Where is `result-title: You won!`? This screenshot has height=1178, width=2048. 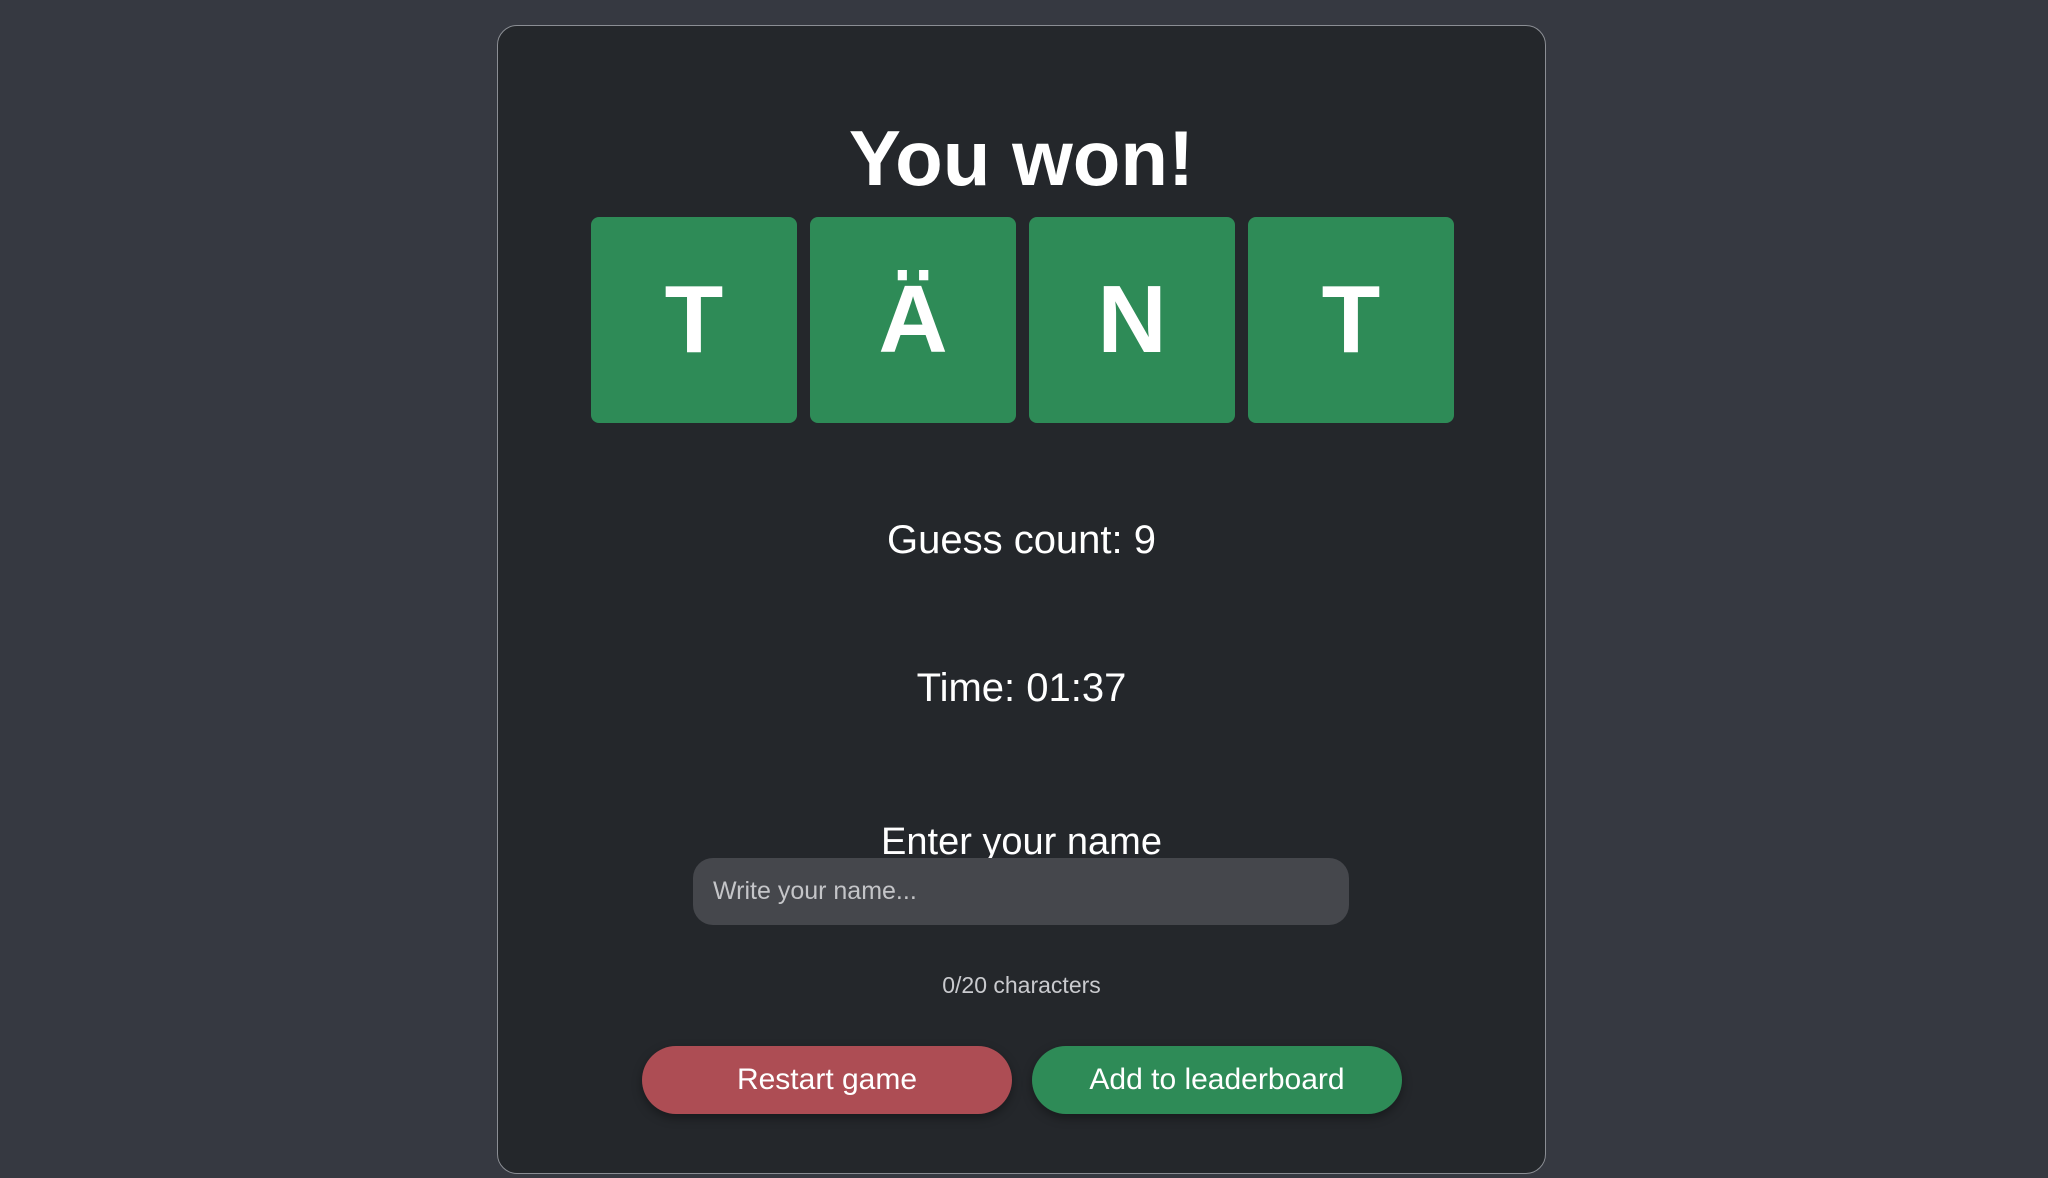 result-title: You won! is located at coordinates (1021, 158).